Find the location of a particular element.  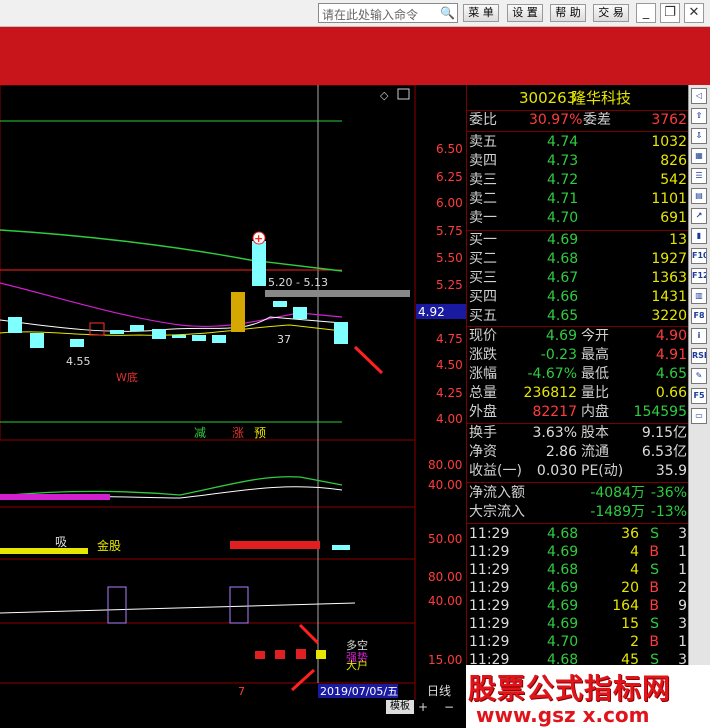

ask-volume: 1032 is located at coordinates (669, 142).